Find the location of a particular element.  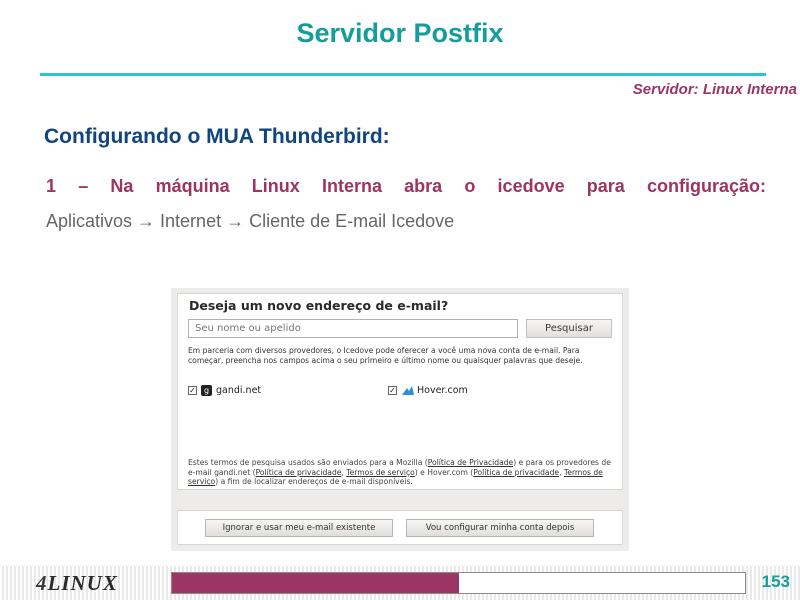

provider-name: gandi.net is located at coordinates (239, 390).